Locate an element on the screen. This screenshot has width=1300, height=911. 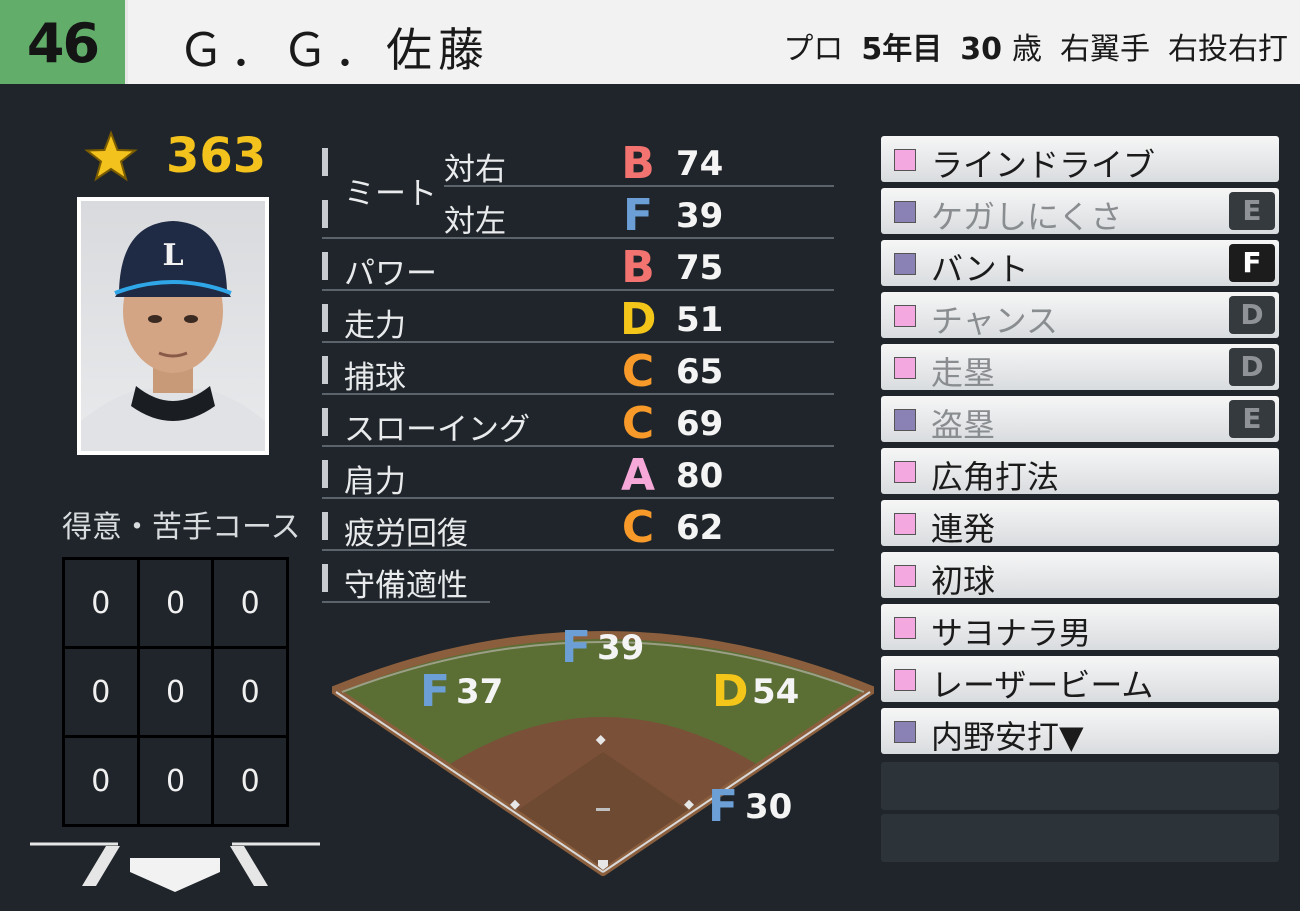
stat-value: 69 is located at coordinates (700, 424).